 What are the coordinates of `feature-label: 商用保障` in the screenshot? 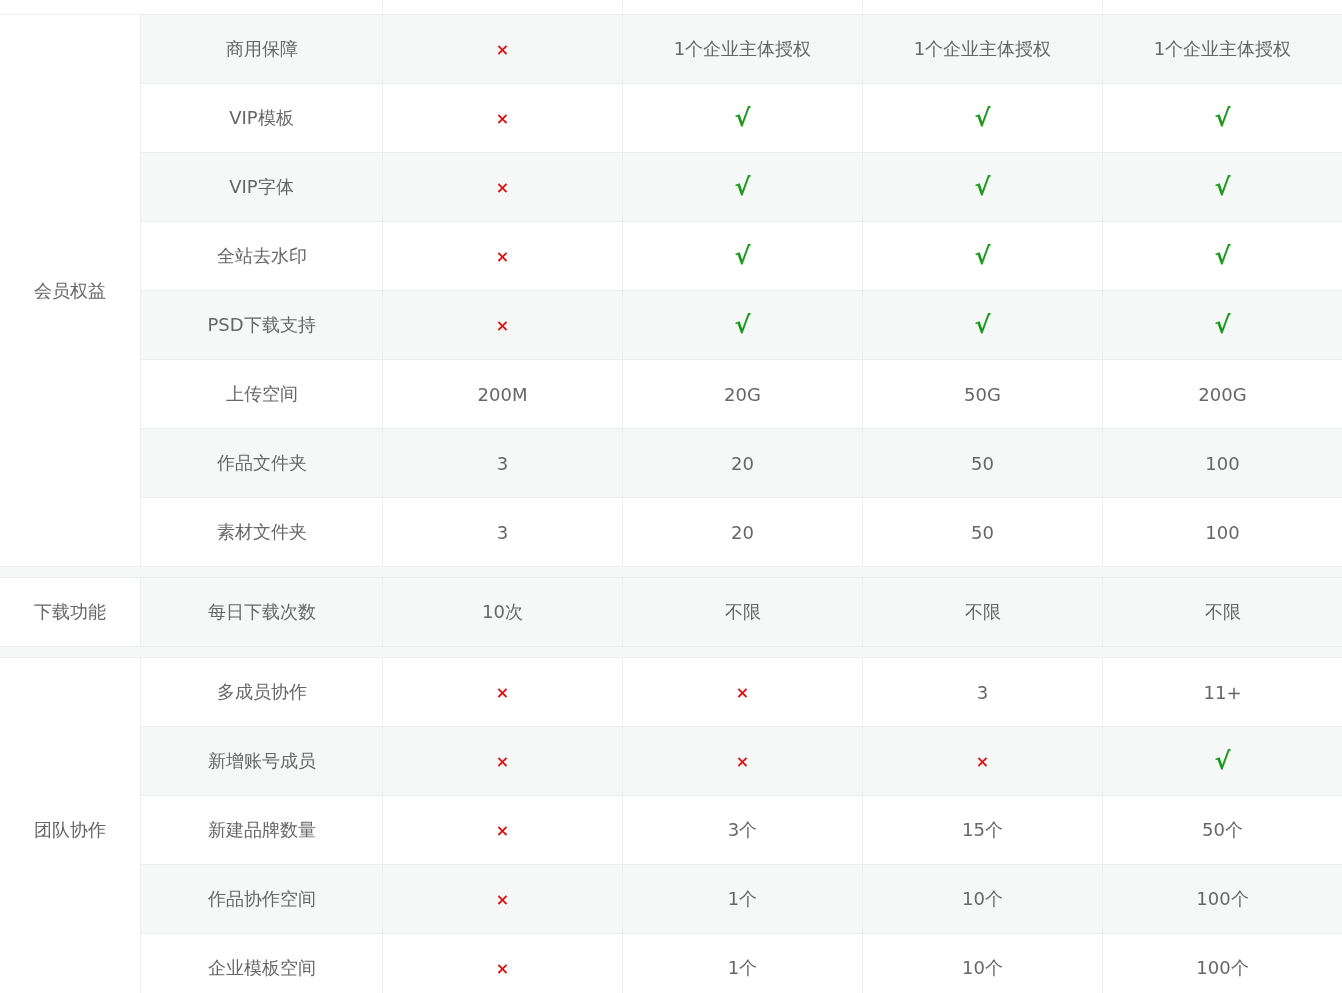 It's located at (261, 49).